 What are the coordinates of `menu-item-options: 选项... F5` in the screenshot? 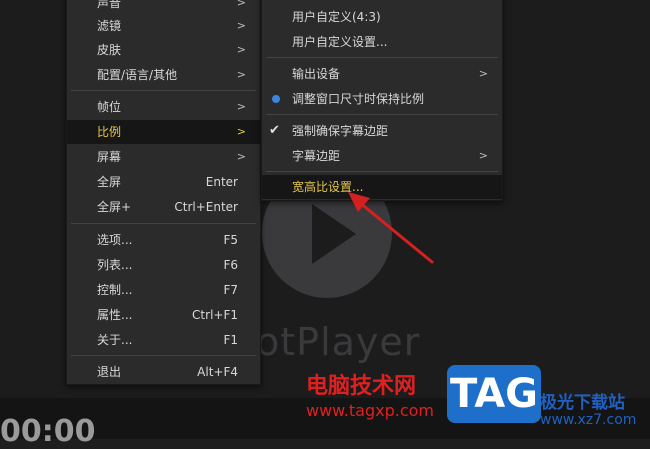 It's located at (163, 240).